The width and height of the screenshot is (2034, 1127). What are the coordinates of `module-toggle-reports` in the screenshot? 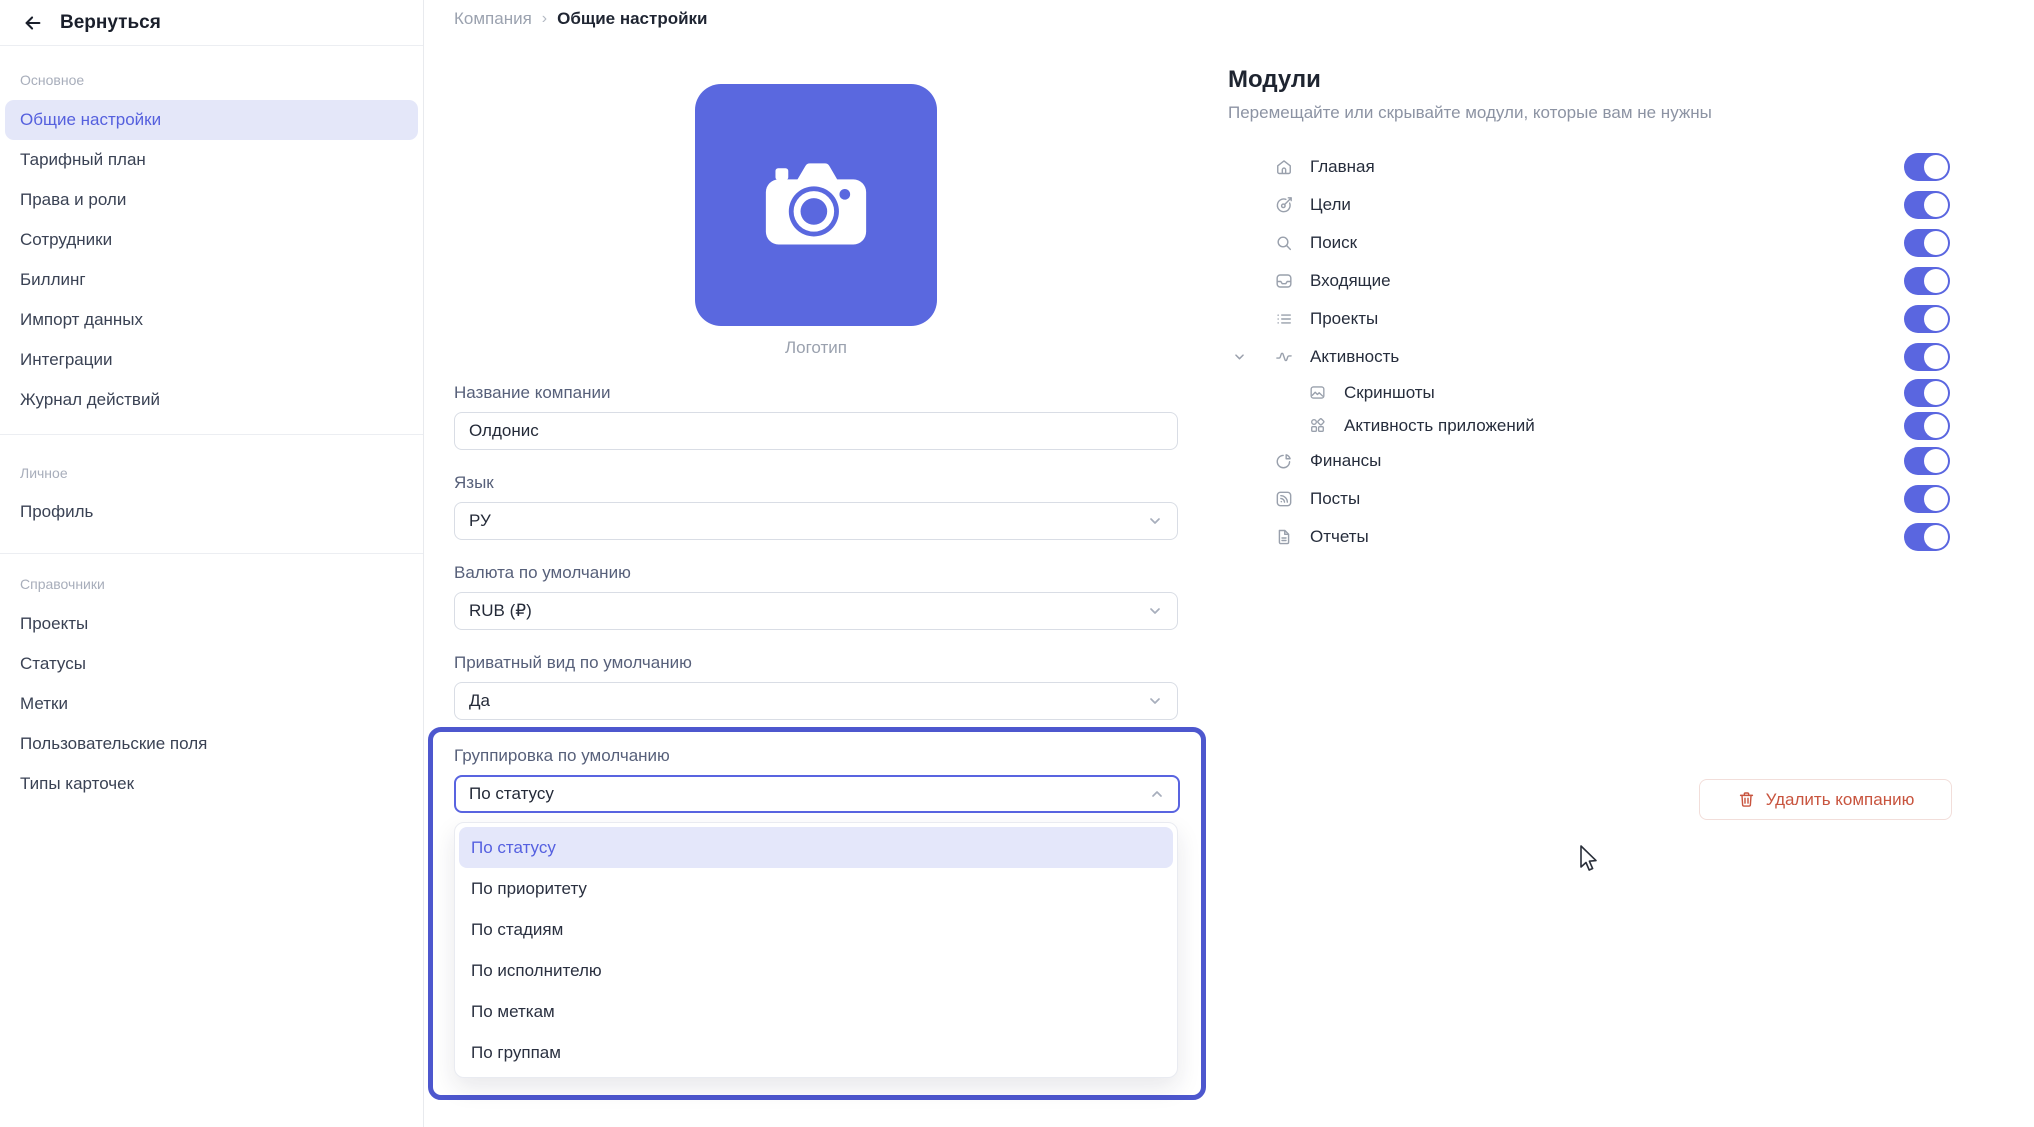 It's located at (1927, 537).